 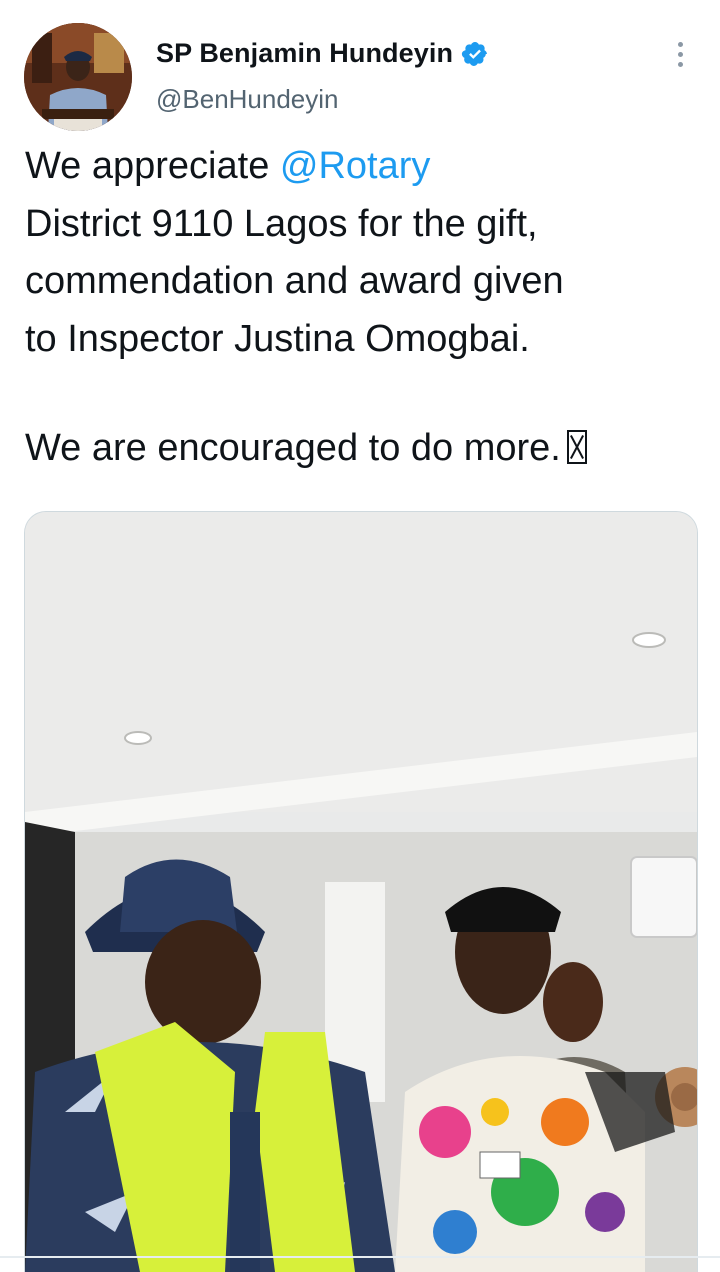 I want to click on author-avatar, so click(x=78, y=77).